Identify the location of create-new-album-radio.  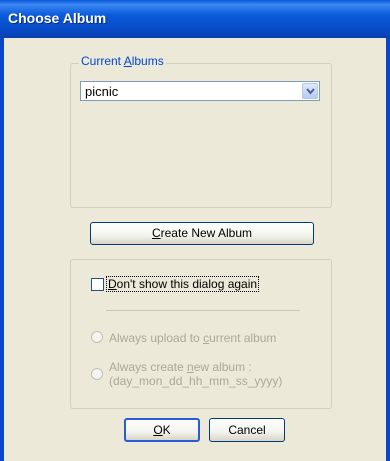
(97, 374).